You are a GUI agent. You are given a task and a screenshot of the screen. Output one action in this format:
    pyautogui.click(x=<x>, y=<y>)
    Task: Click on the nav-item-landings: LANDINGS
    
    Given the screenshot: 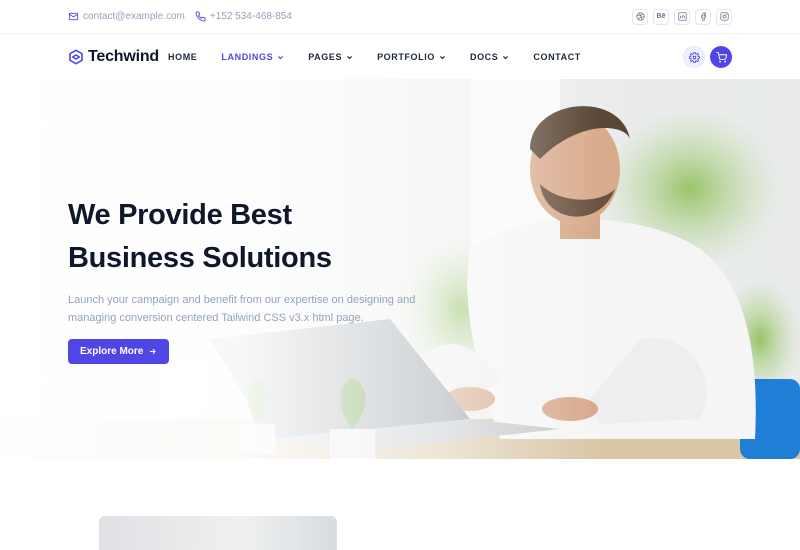 What is the action you would take?
    pyautogui.click(x=252, y=57)
    